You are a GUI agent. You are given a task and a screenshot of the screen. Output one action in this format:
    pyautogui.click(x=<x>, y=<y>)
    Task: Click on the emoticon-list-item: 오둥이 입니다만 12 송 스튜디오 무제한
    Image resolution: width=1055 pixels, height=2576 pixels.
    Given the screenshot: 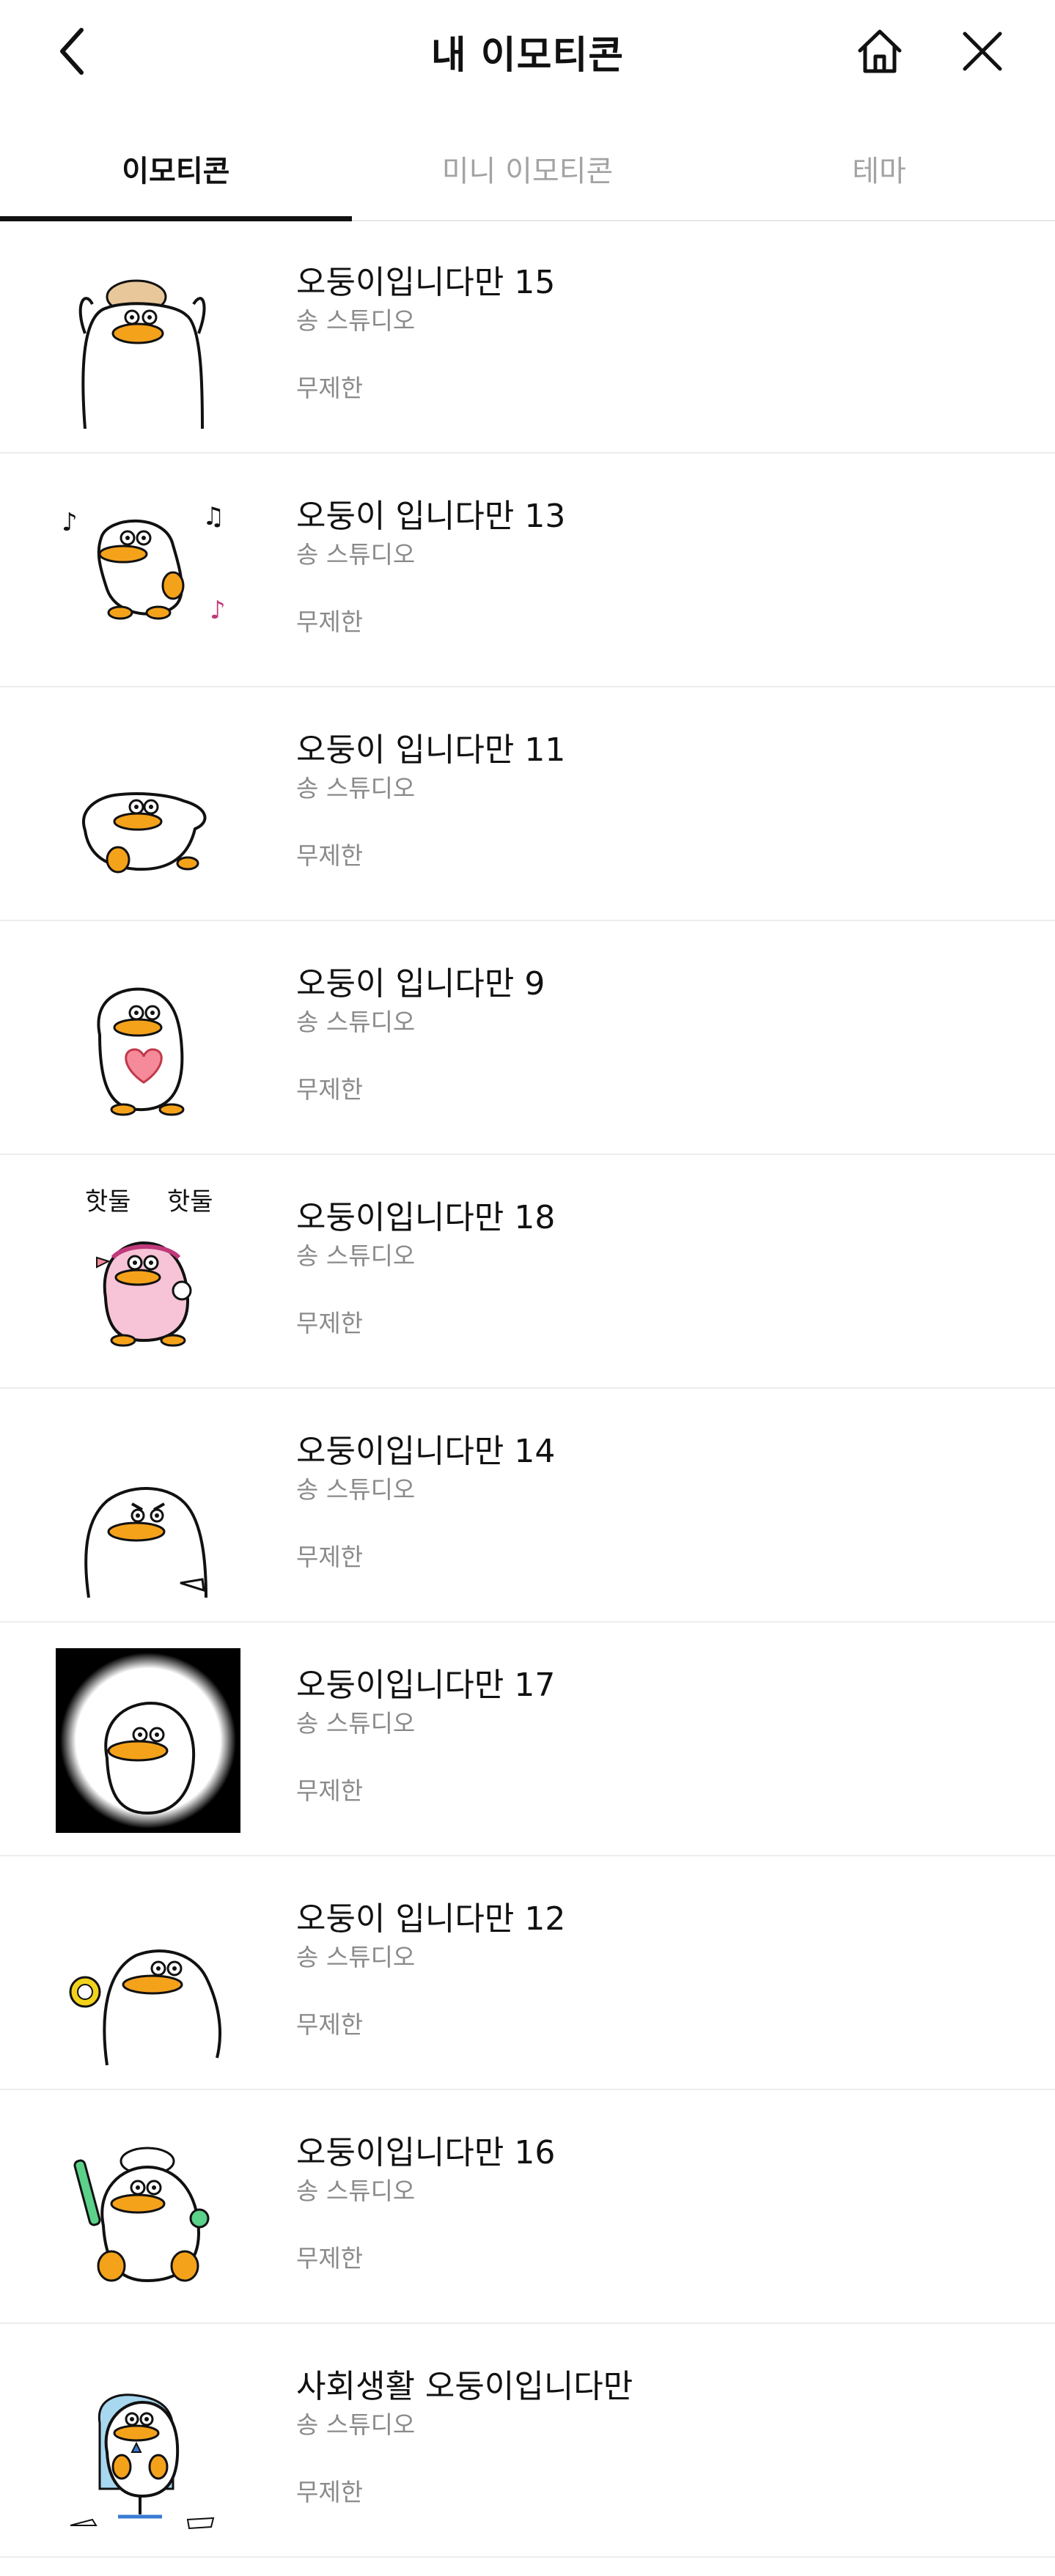 What is the action you would take?
    pyautogui.click(x=527, y=1973)
    